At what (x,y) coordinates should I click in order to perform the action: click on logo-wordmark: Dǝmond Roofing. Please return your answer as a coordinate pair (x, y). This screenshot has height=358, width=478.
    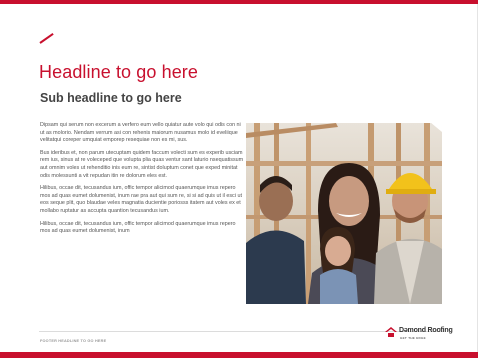
    Looking at the image, I should click on (426, 330).